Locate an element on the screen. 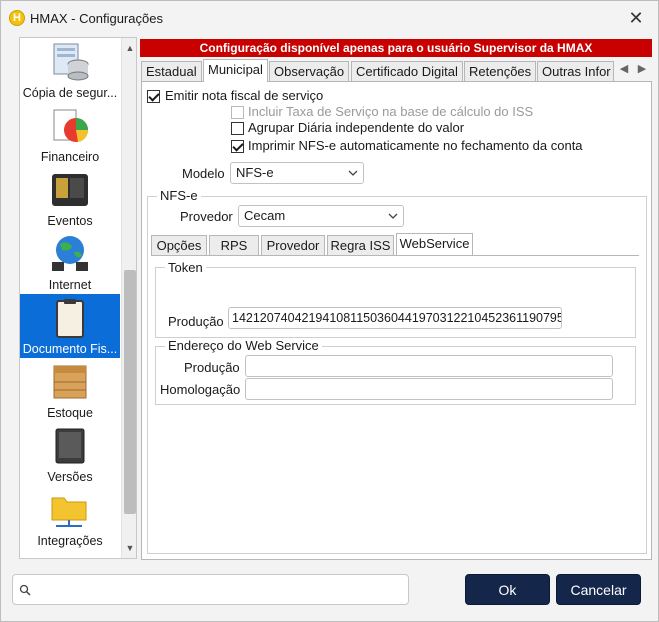 The width and height of the screenshot is (659, 622). subtab-rps: RPS is located at coordinates (234, 245).